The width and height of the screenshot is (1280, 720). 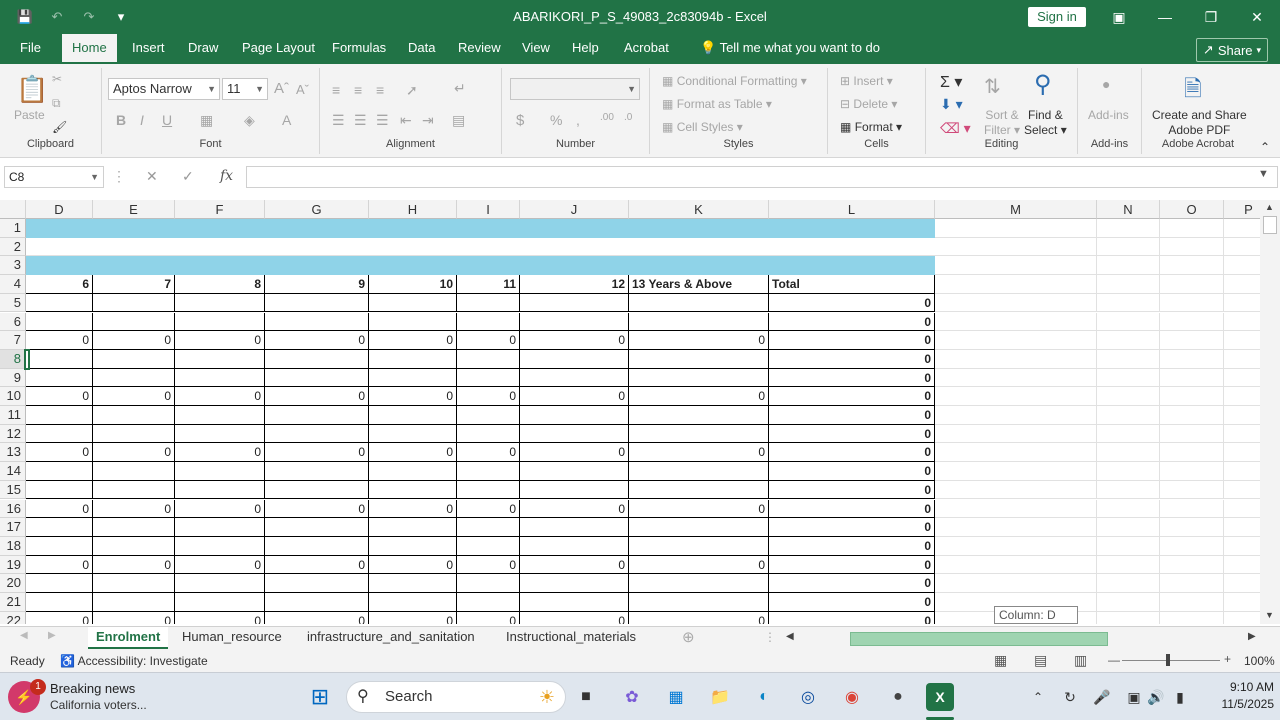 What do you see at coordinates (206, 120) in the screenshot?
I see `borders-icon: ▦` at bounding box center [206, 120].